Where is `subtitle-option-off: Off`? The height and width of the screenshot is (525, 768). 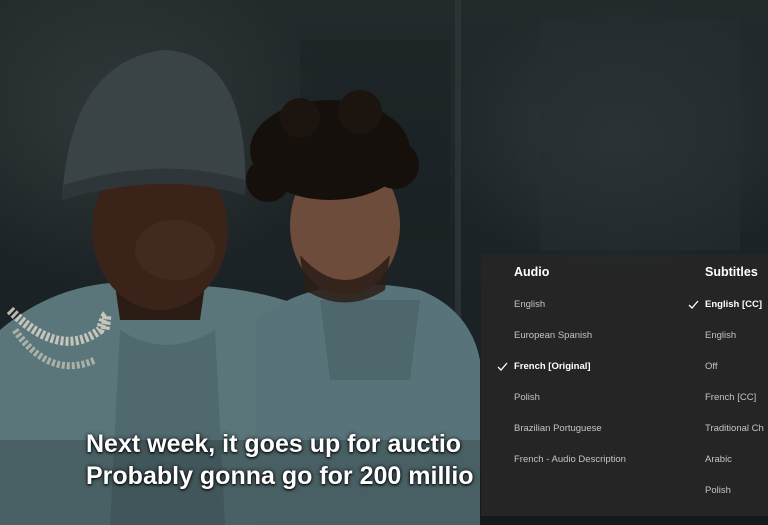
subtitle-option-off: Off is located at coordinates (722, 375).